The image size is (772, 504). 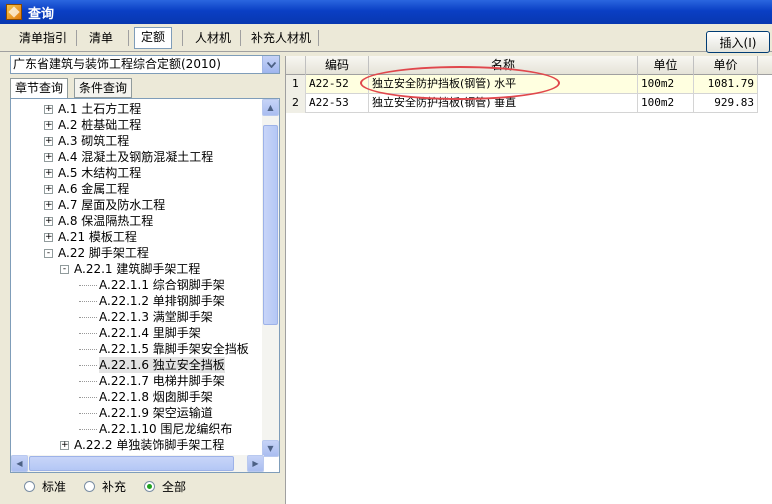 I want to click on tree-horizontal-scrollbar: ◀ ▶, so click(x=137, y=463).